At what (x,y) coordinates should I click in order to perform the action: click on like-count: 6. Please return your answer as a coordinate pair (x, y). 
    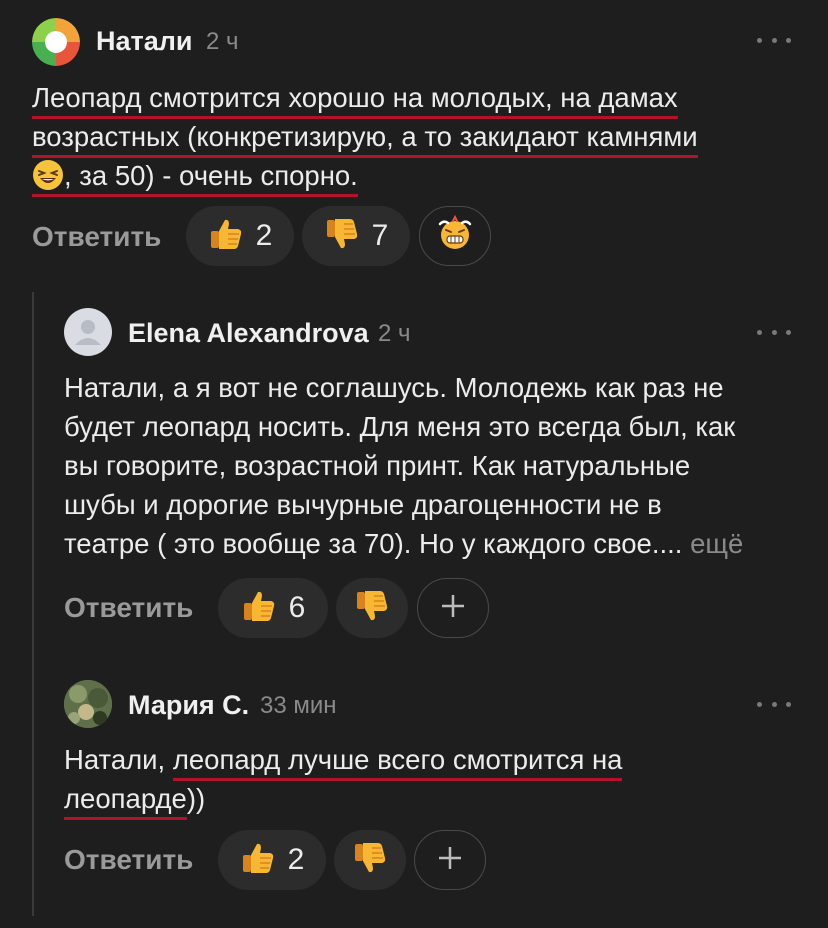
    Looking at the image, I should click on (297, 607).